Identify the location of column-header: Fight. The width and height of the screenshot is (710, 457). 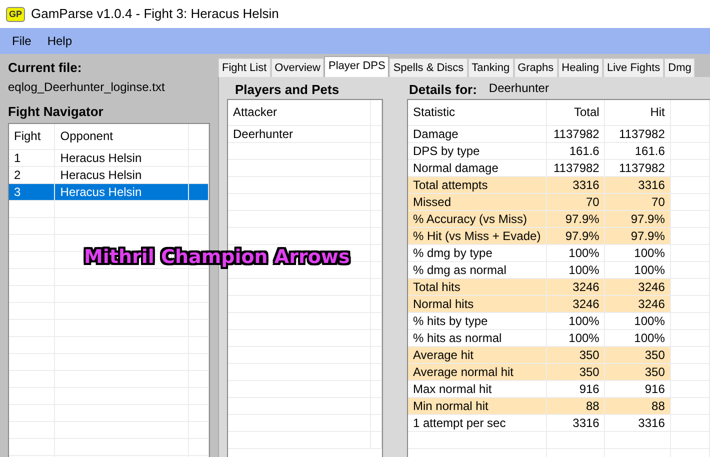
(32, 136).